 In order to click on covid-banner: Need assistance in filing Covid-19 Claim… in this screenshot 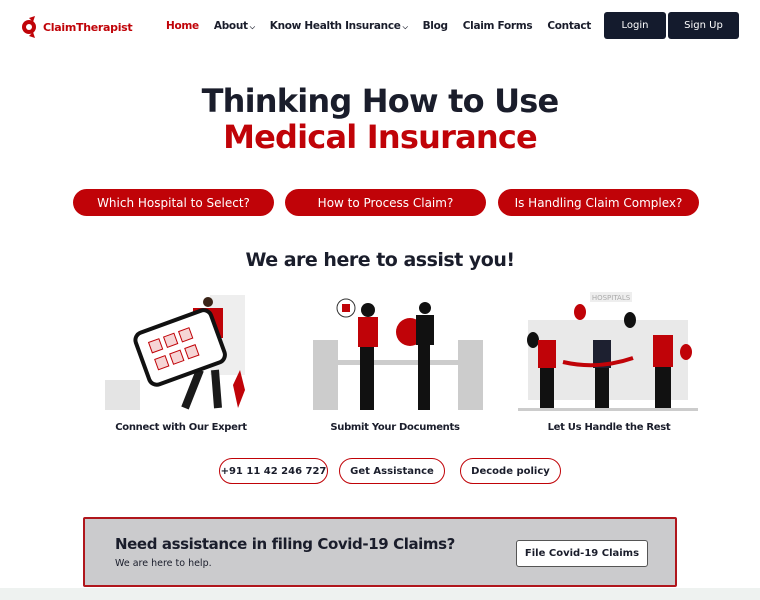, I will do `click(380, 552)`.